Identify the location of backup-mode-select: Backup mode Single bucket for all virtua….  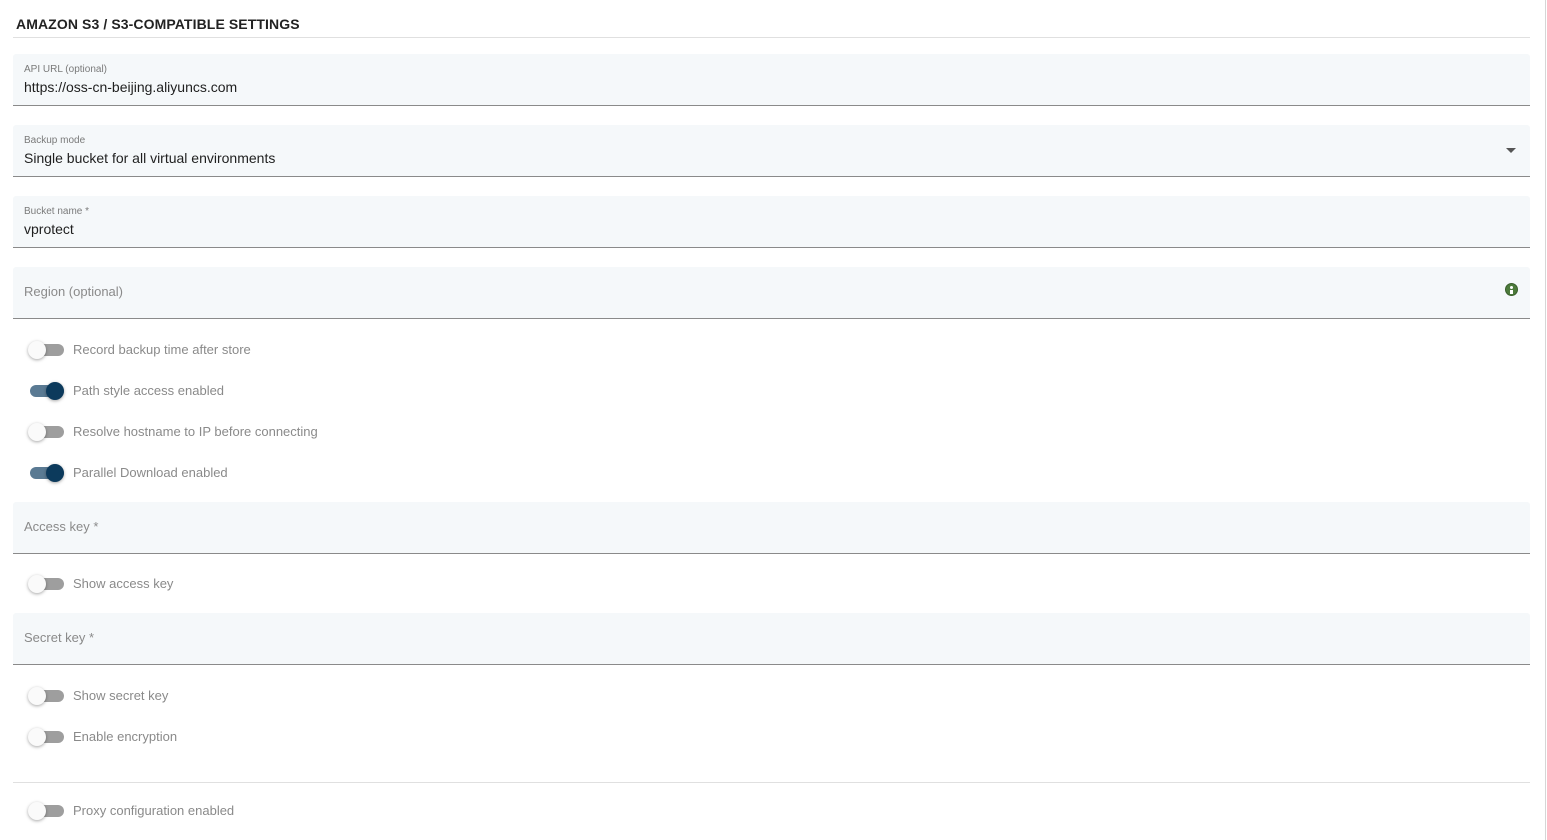
(771, 151).